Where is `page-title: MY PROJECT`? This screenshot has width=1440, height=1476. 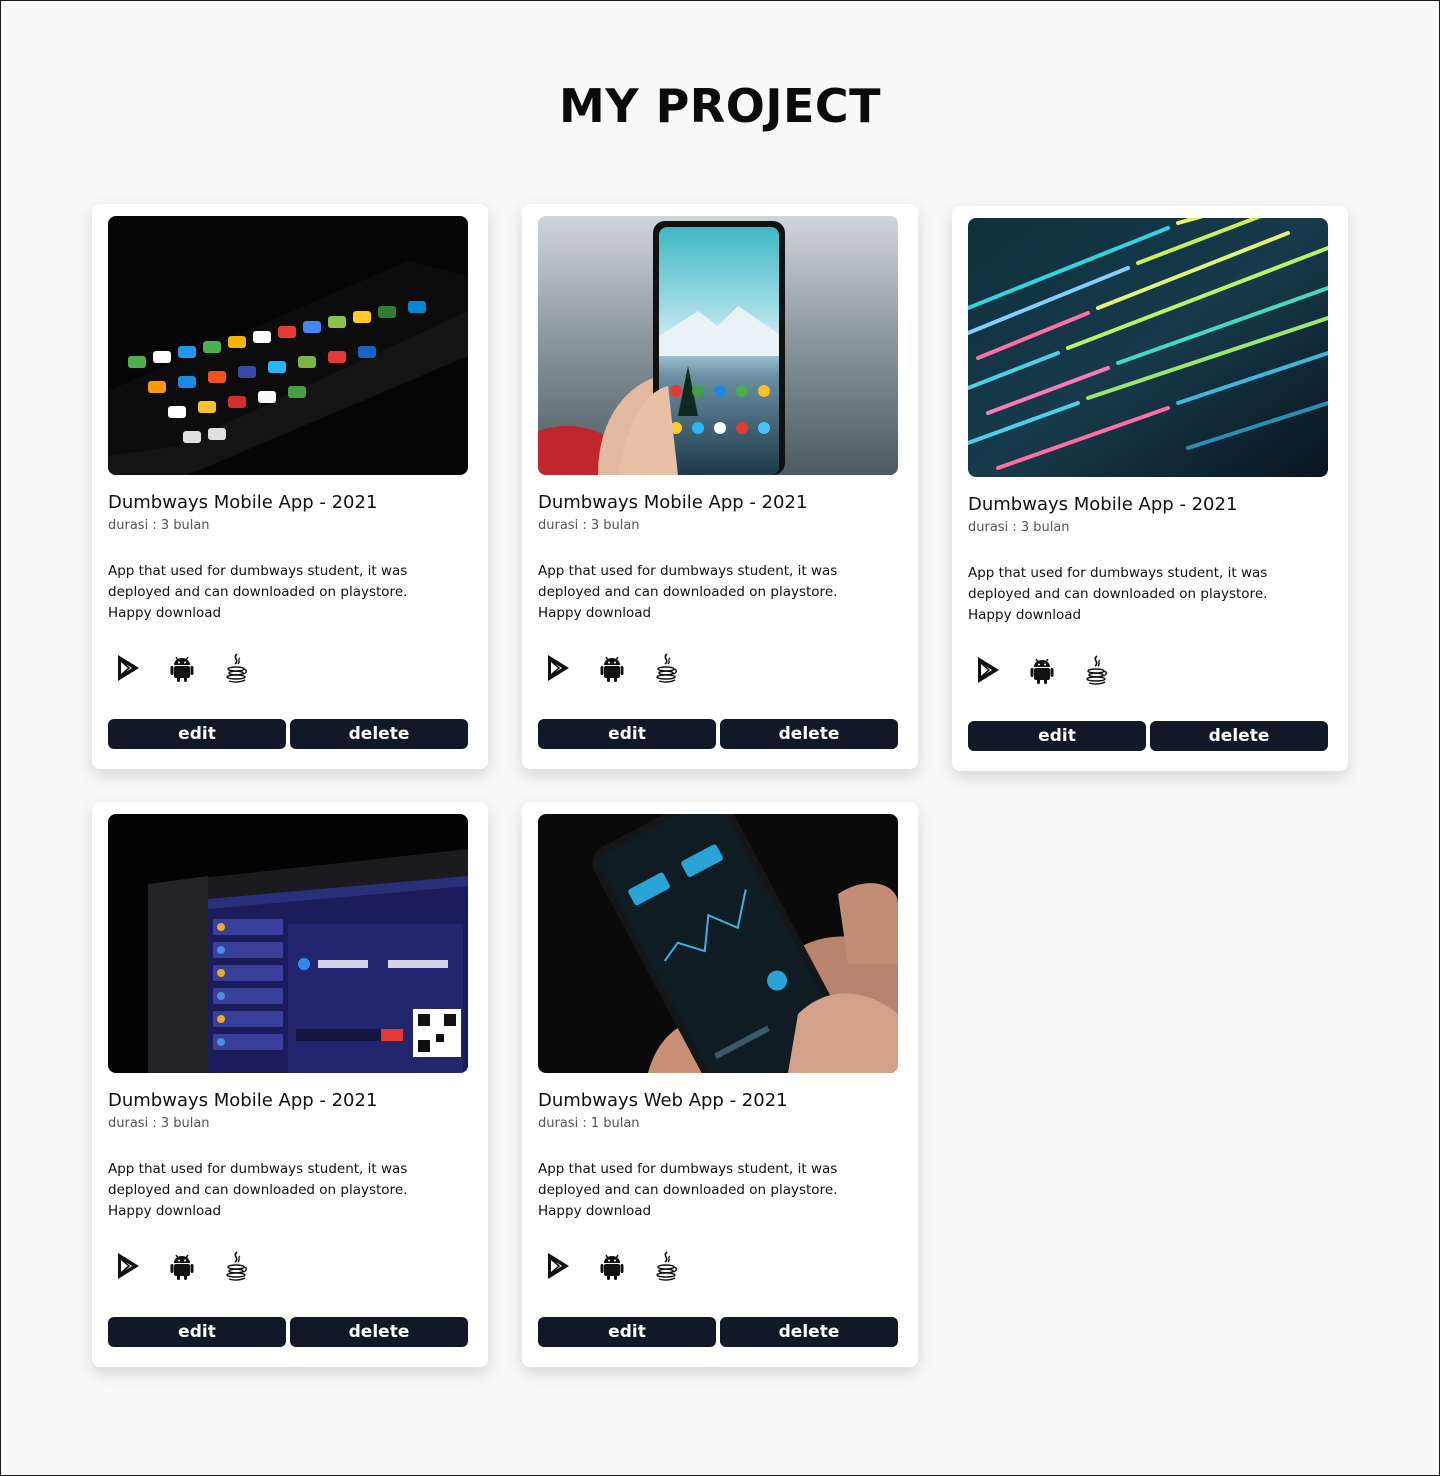 page-title: MY PROJECT is located at coordinates (719, 106).